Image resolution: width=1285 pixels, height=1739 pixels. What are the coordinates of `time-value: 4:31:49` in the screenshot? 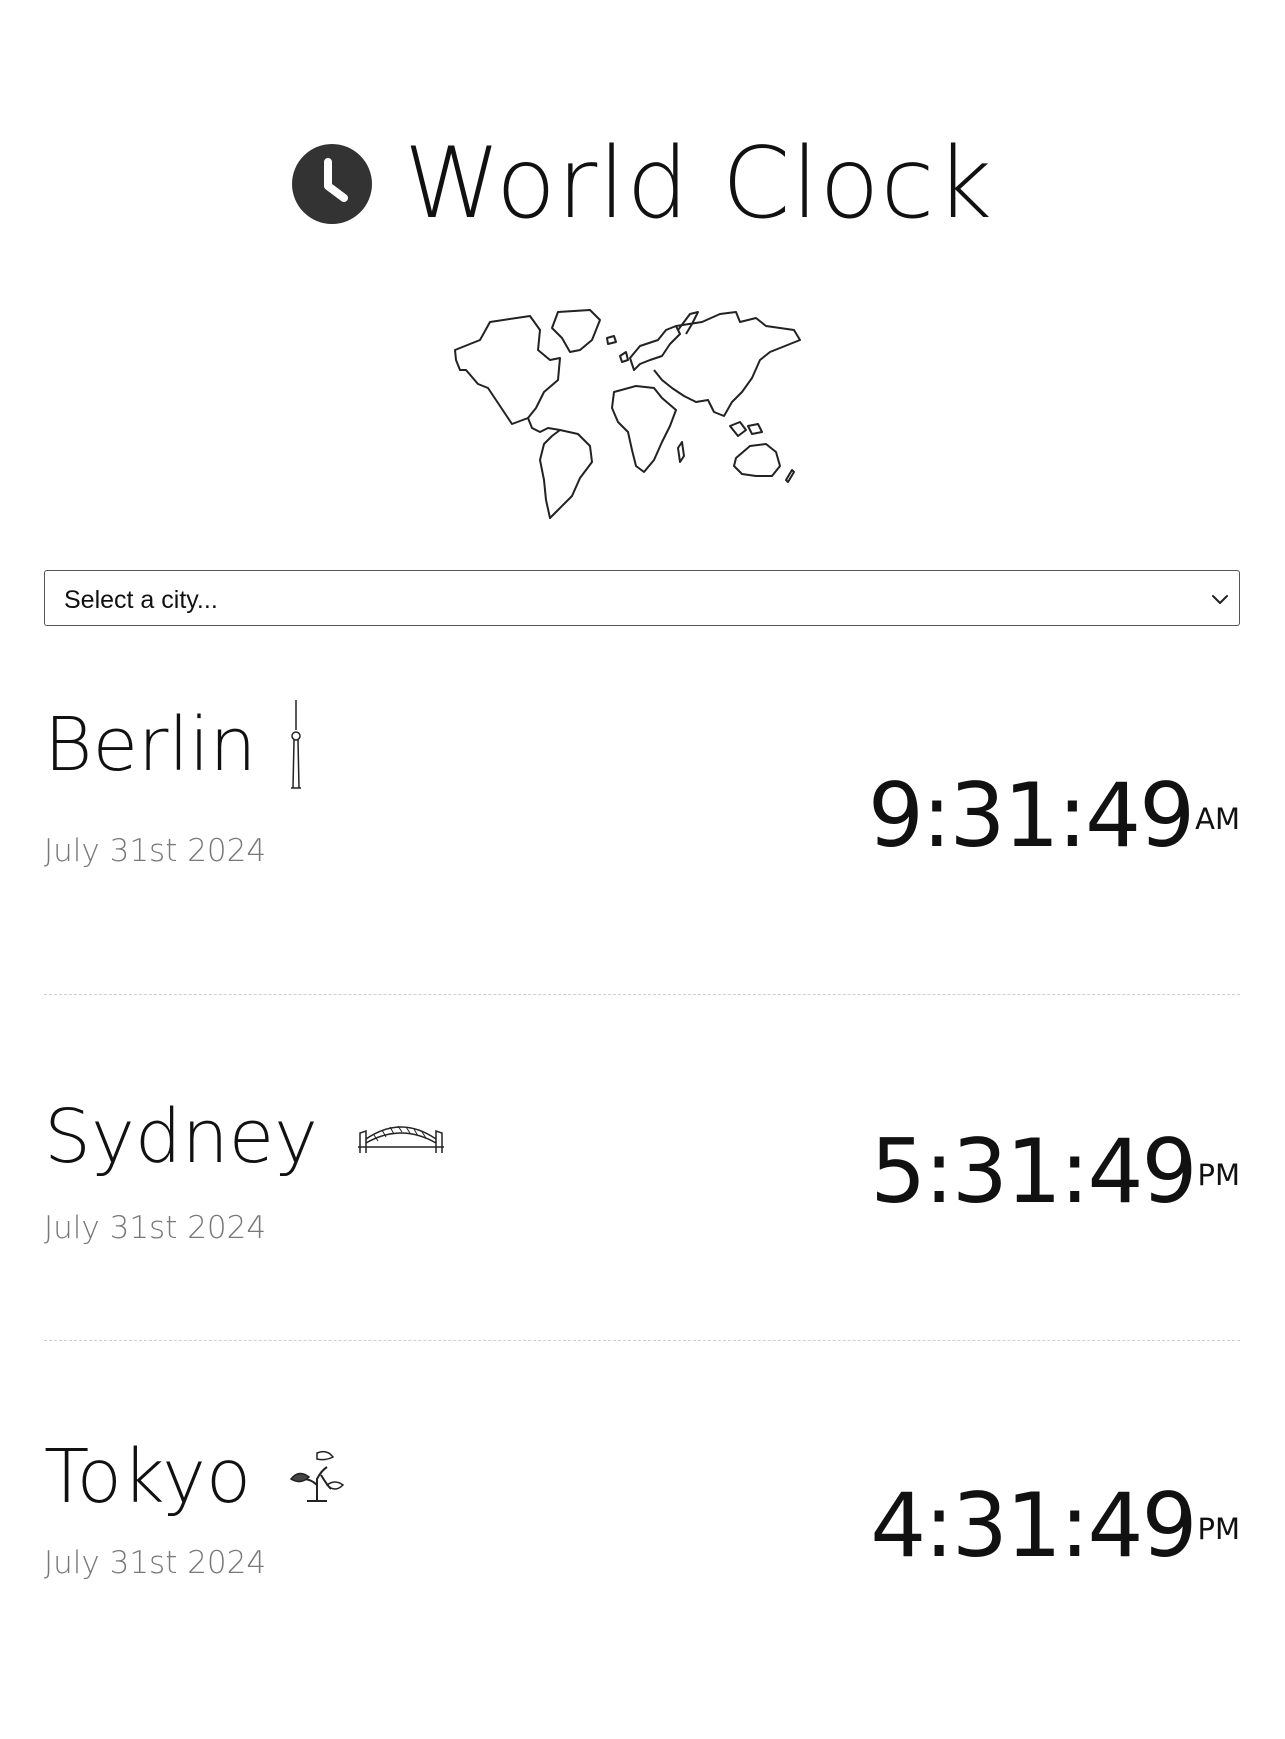 It's located at (1033, 1525).